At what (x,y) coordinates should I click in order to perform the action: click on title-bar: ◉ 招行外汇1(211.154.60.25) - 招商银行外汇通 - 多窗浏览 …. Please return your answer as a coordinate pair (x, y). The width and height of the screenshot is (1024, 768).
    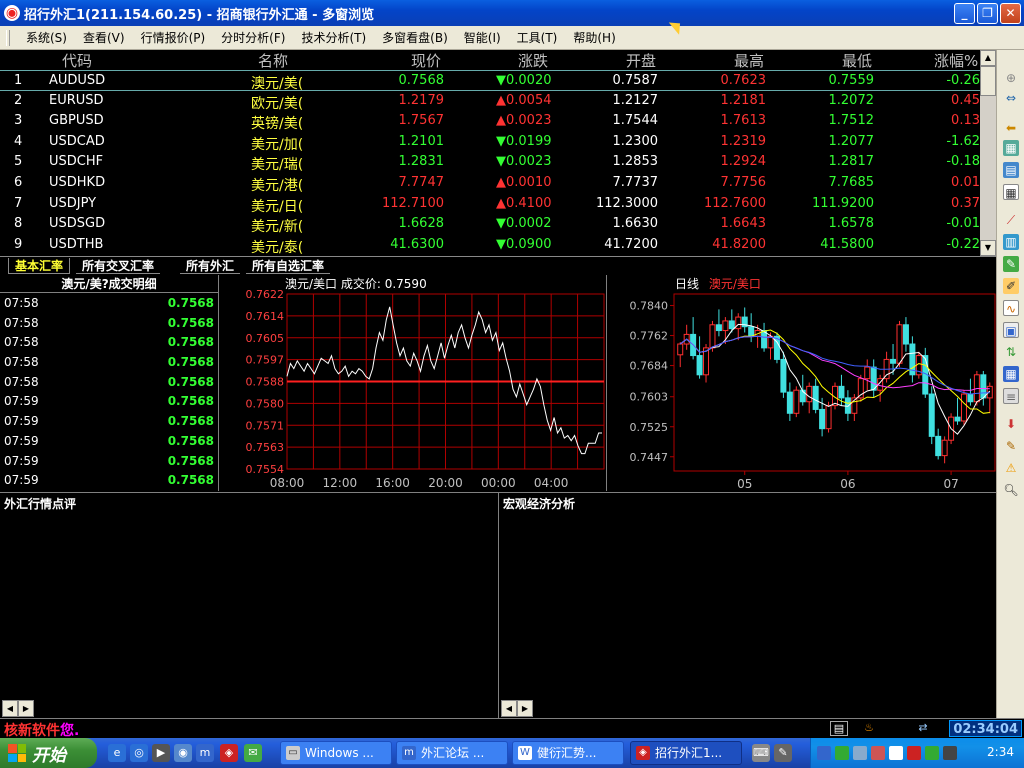
    Looking at the image, I should click on (512, 13).